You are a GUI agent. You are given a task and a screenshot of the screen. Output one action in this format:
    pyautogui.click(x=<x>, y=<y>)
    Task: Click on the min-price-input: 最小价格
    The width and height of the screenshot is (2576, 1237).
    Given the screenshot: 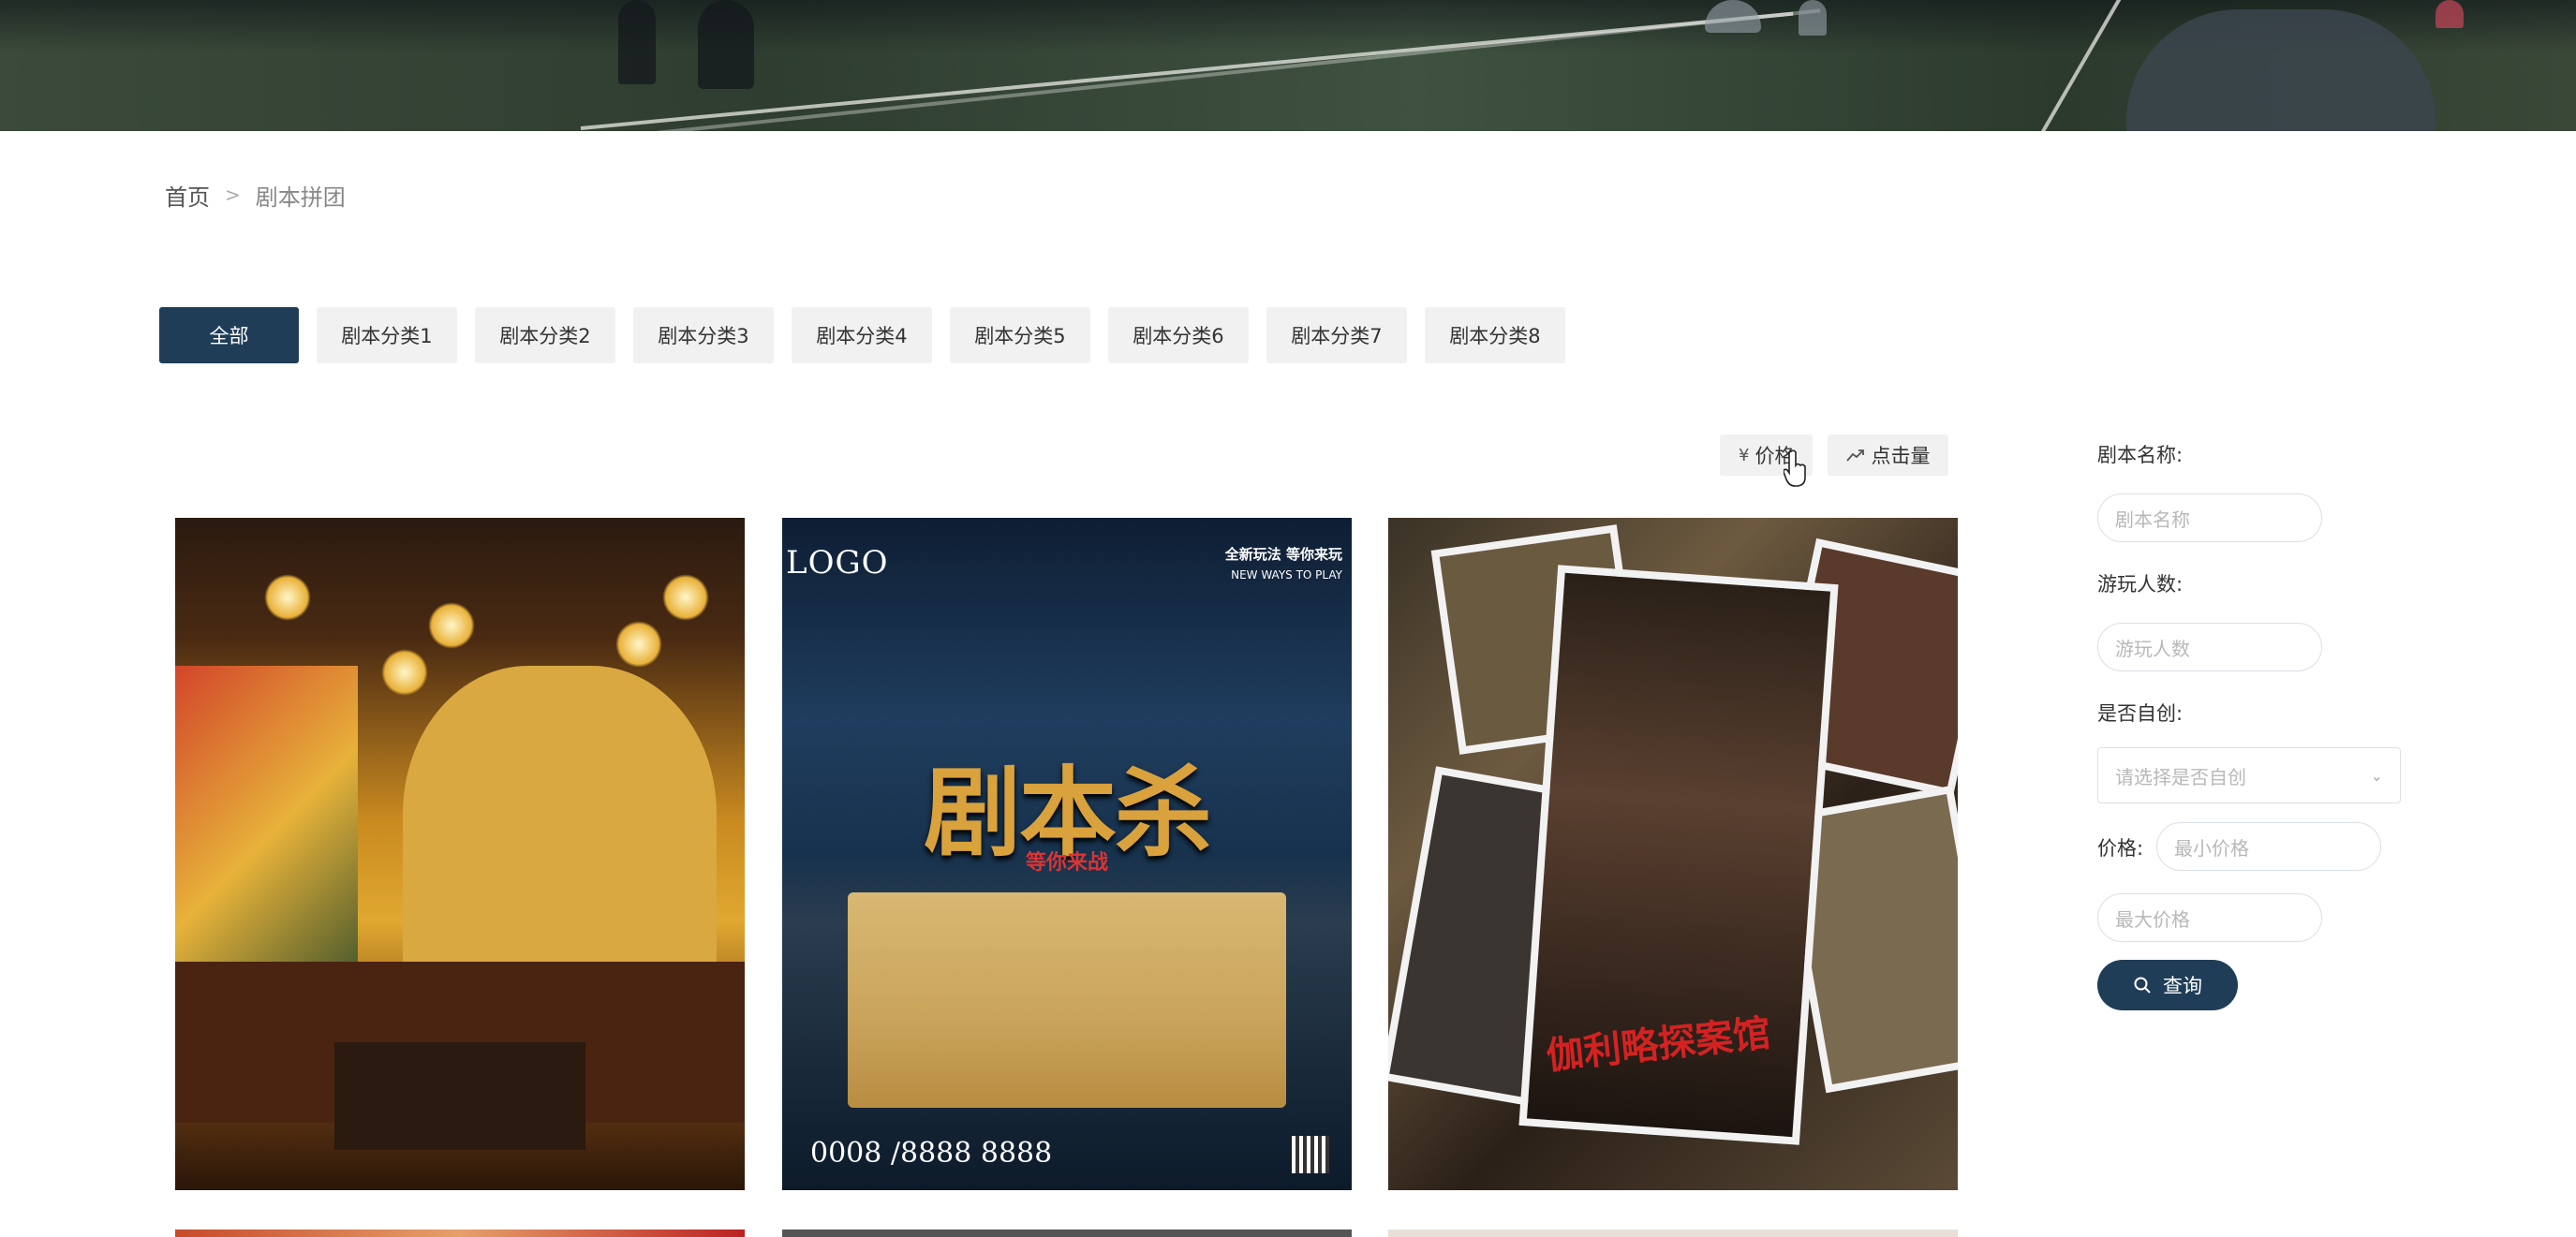 What is the action you would take?
    pyautogui.click(x=2268, y=846)
    